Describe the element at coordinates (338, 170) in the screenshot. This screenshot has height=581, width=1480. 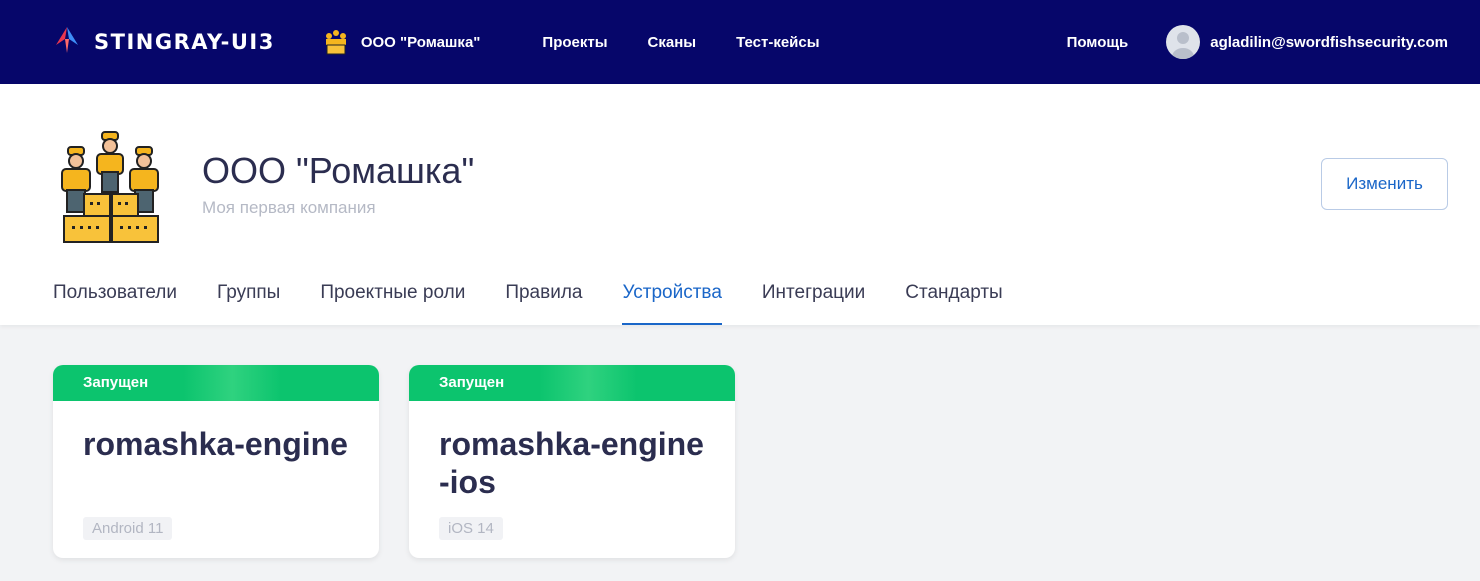
I see `page-title: ООО "Ромашка"` at that location.